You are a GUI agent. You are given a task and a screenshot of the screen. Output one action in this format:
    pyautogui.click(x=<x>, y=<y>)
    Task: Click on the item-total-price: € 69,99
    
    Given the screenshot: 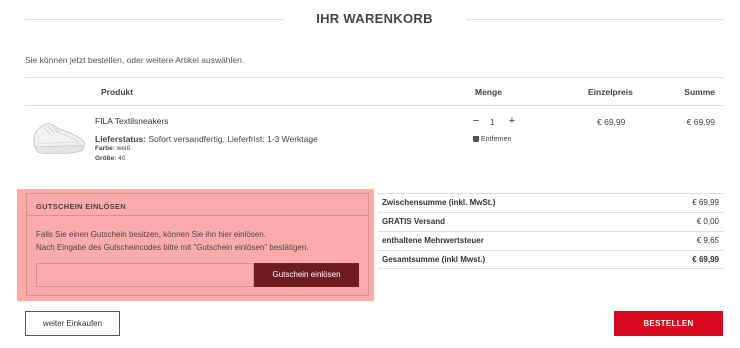 What is the action you would take?
    pyautogui.click(x=700, y=122)
    